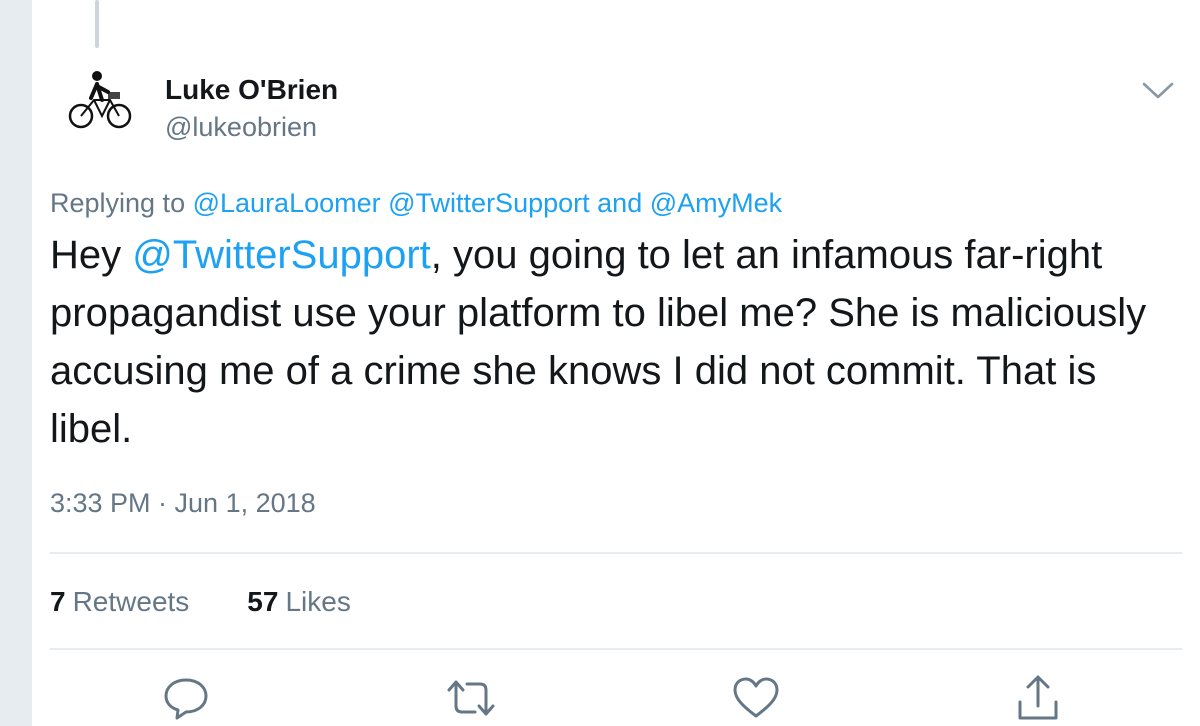 This screenshot has width=1200, height=726. What do you see at coordinates (318, 601) in the screenshot?
I see `likes-label: Likes` at bounding box center [318, 601].